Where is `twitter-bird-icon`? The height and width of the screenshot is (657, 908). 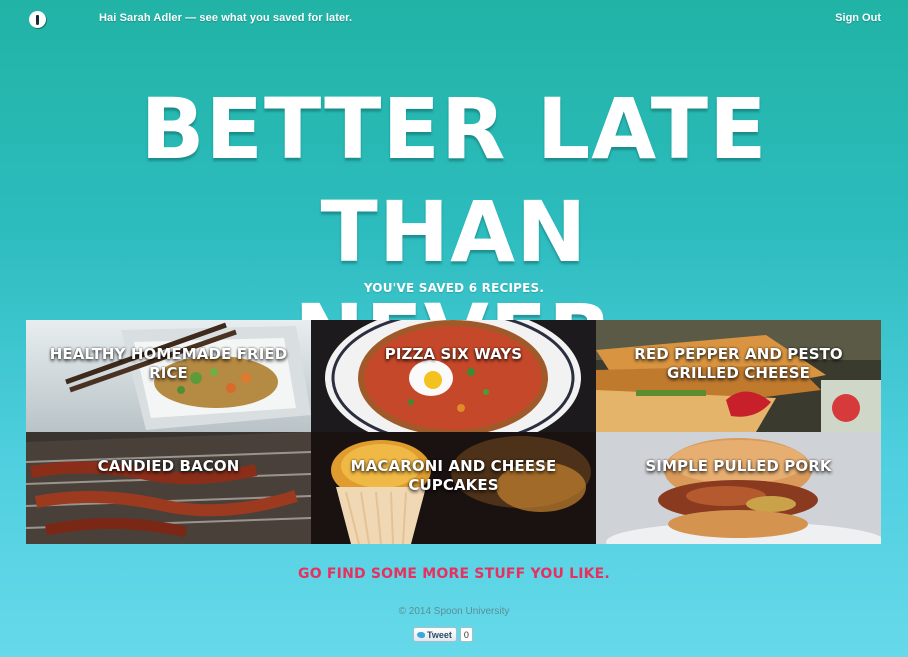
twitter-bird-icon is located at coordinates (421, 634).